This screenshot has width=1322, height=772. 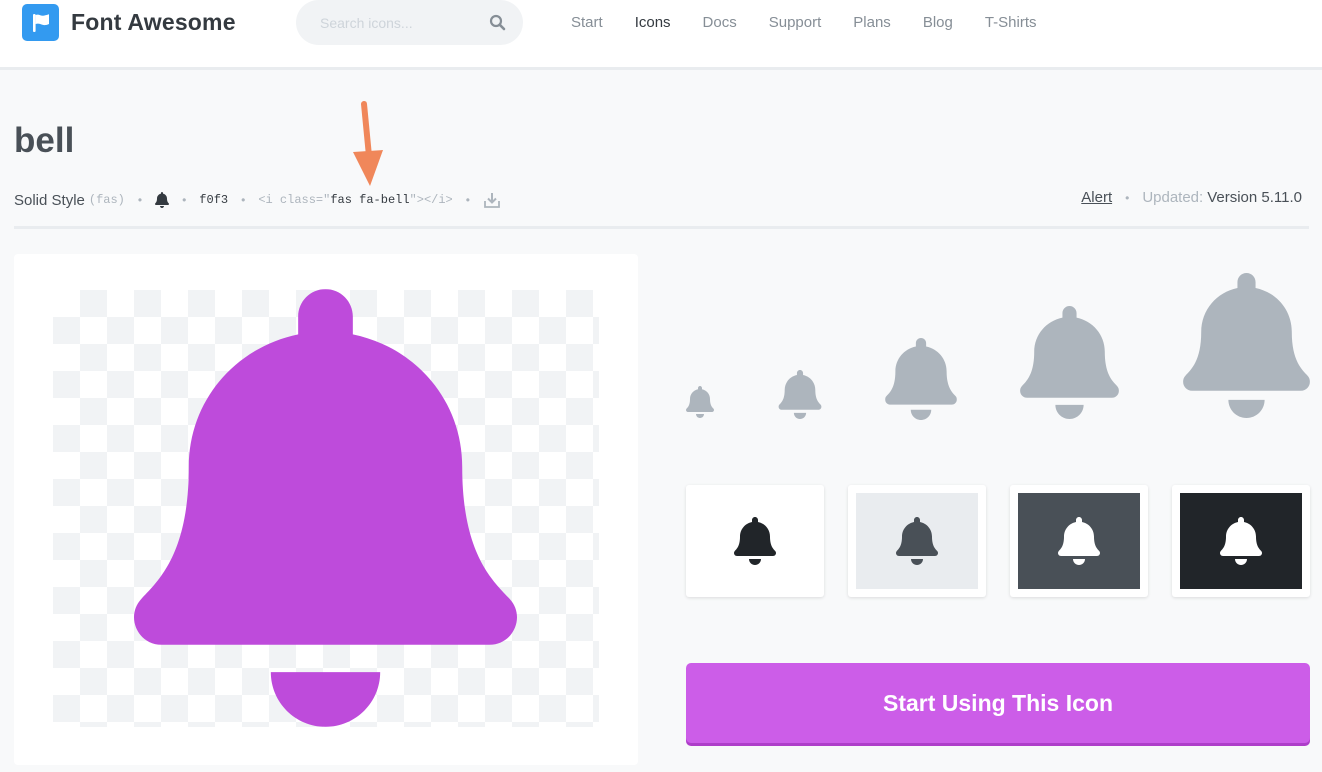 I want to click on html-snippet: <i class="fas fa-bell"></i>, so click(x=355, y=200).